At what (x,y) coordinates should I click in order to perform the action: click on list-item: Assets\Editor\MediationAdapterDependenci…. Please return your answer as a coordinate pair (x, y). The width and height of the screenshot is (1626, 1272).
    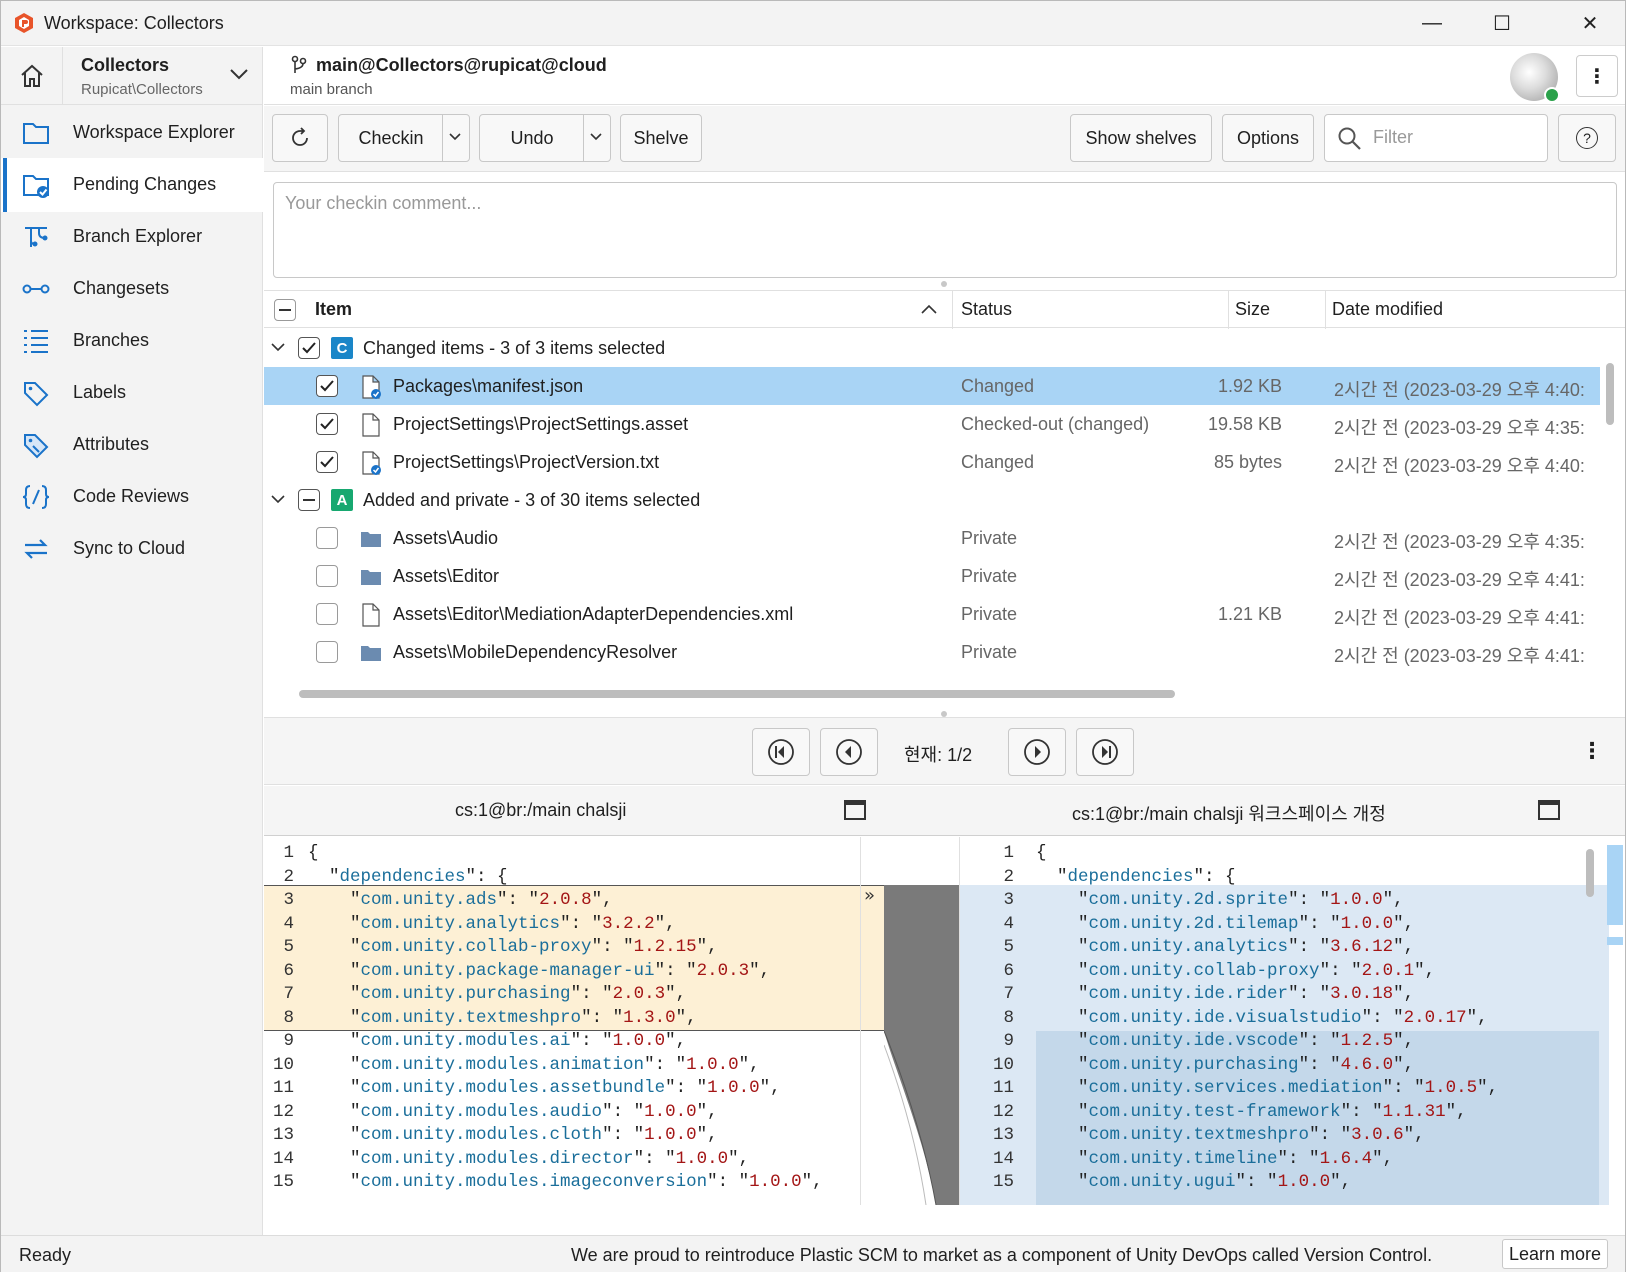
    Looking at the image, I should click on (932, 614).